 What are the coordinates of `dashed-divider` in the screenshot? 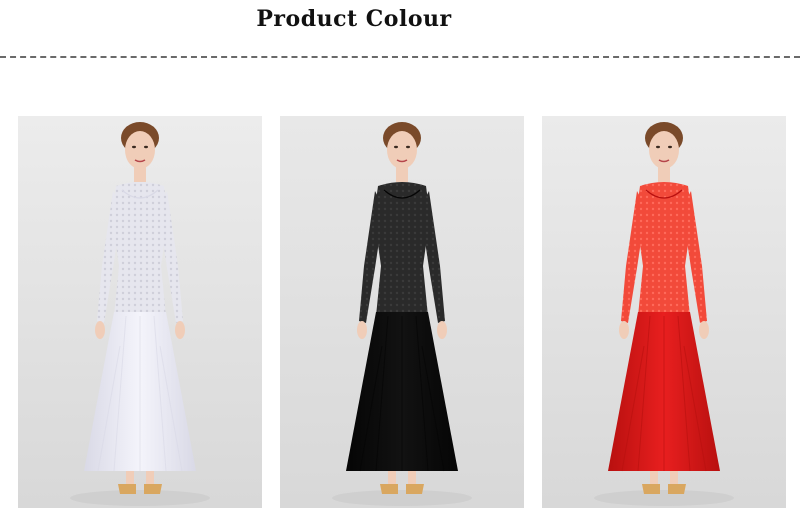 It's located at (400, 57).